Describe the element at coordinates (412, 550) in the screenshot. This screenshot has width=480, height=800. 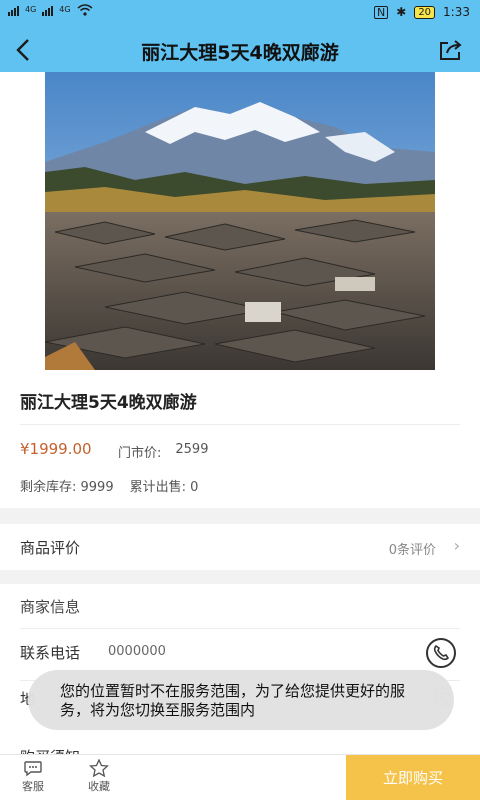
I see `reviews-count: 0条评价` at that location.